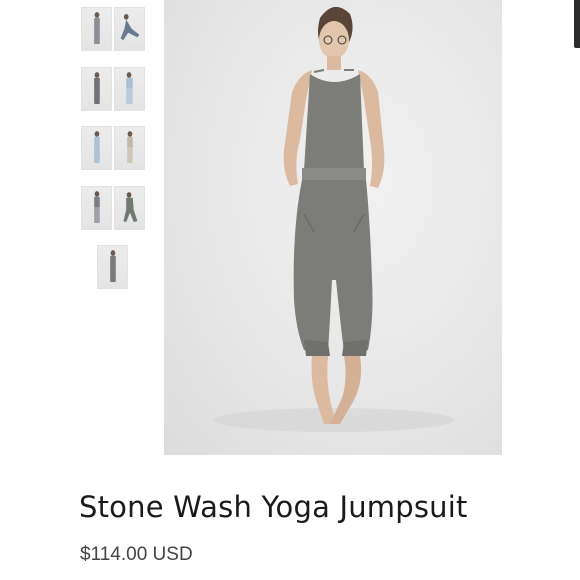 This screenshot has width=580, height=580. Describe the element at coordinates (577, 24) in the screenshot. I see `device-edge-indicator` at that location.